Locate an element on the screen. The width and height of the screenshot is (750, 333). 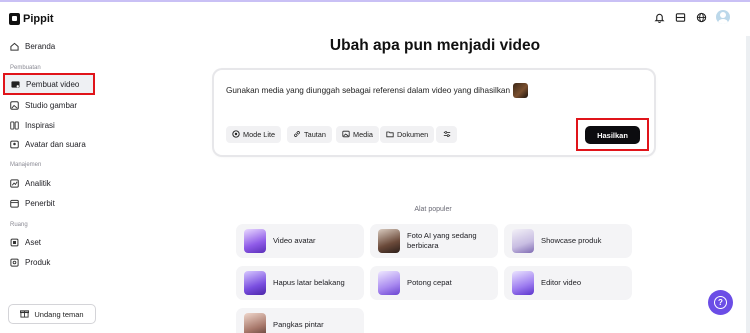
chip-label: Media is located at coordinates (363, 134).